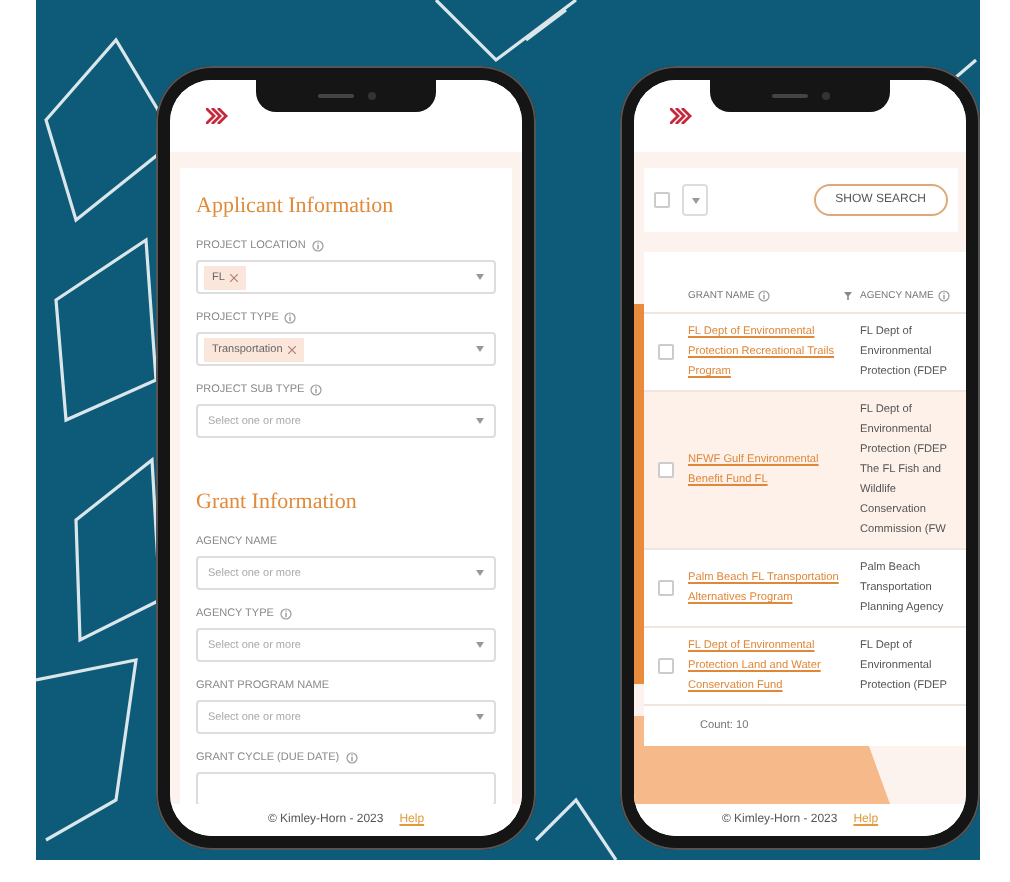 This screenshot has width=1010, height=882. Describe the element at coordinates (662, 200) in the screenshot. I see `select-all-checkbox` at that location.